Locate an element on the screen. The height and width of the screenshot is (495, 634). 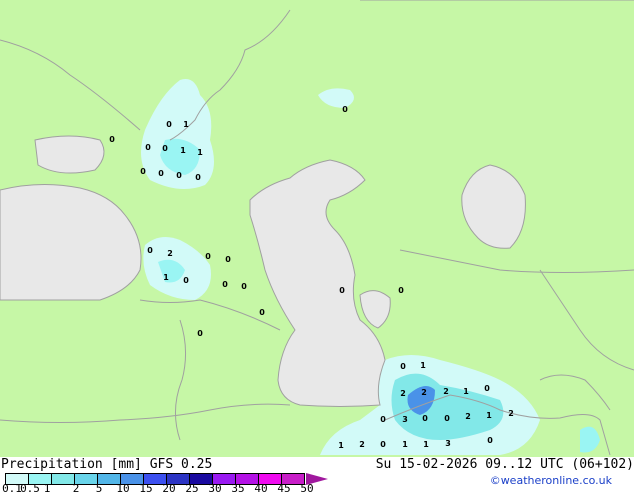
legend-tick-label: 15 is located at coordinates (146, 488).